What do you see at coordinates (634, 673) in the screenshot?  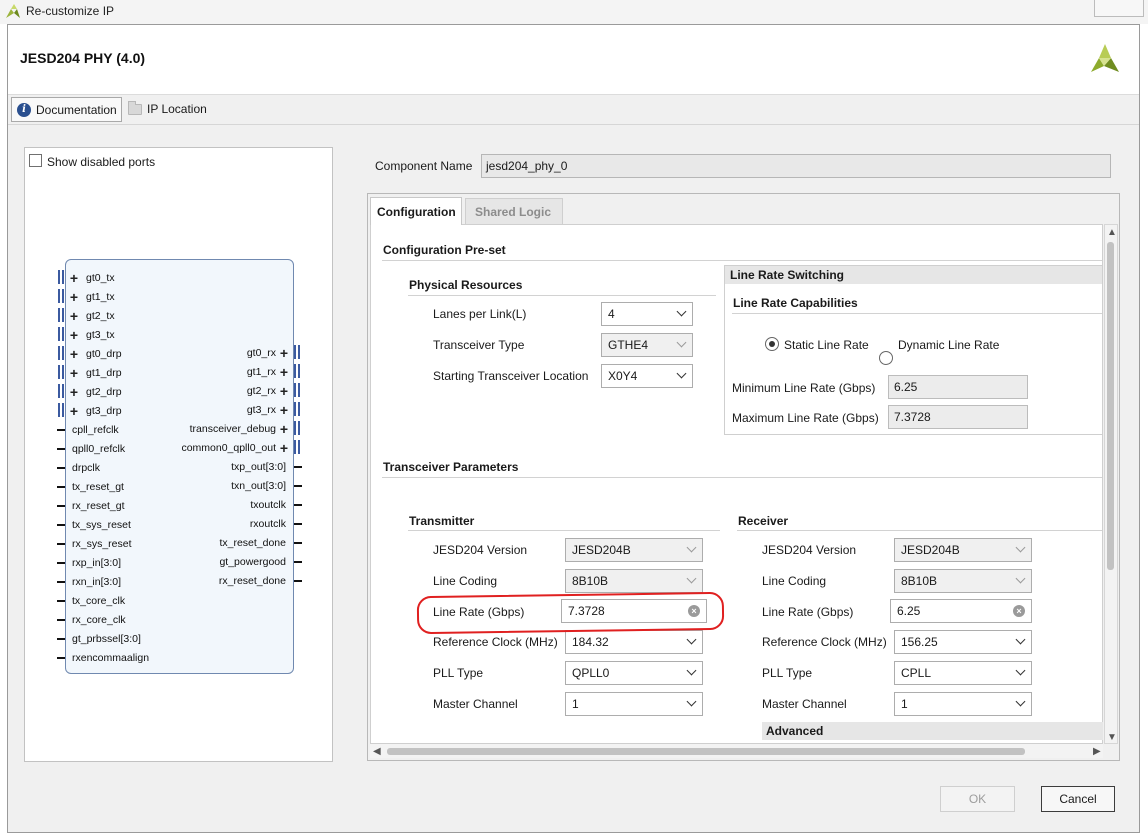 I see `tx-pll-select: QPLL0` at bounding box center [634, 673].